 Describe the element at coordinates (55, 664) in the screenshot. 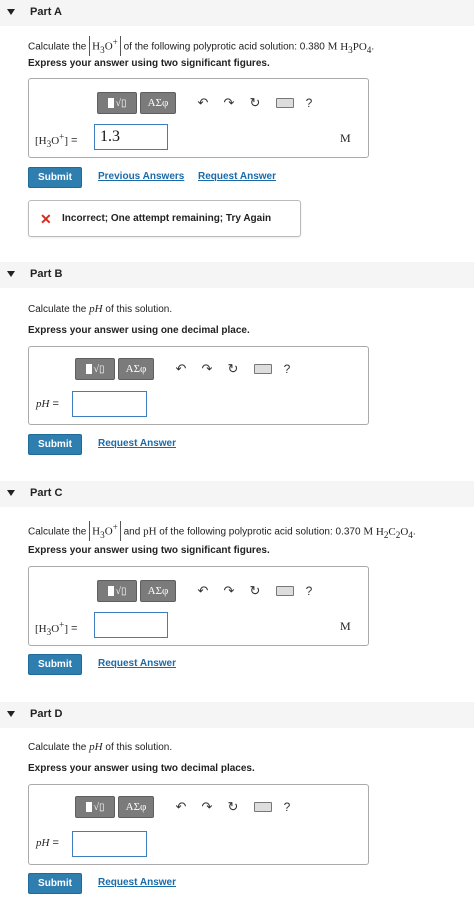

I see `part-c-submit-button: Submit` at that location.